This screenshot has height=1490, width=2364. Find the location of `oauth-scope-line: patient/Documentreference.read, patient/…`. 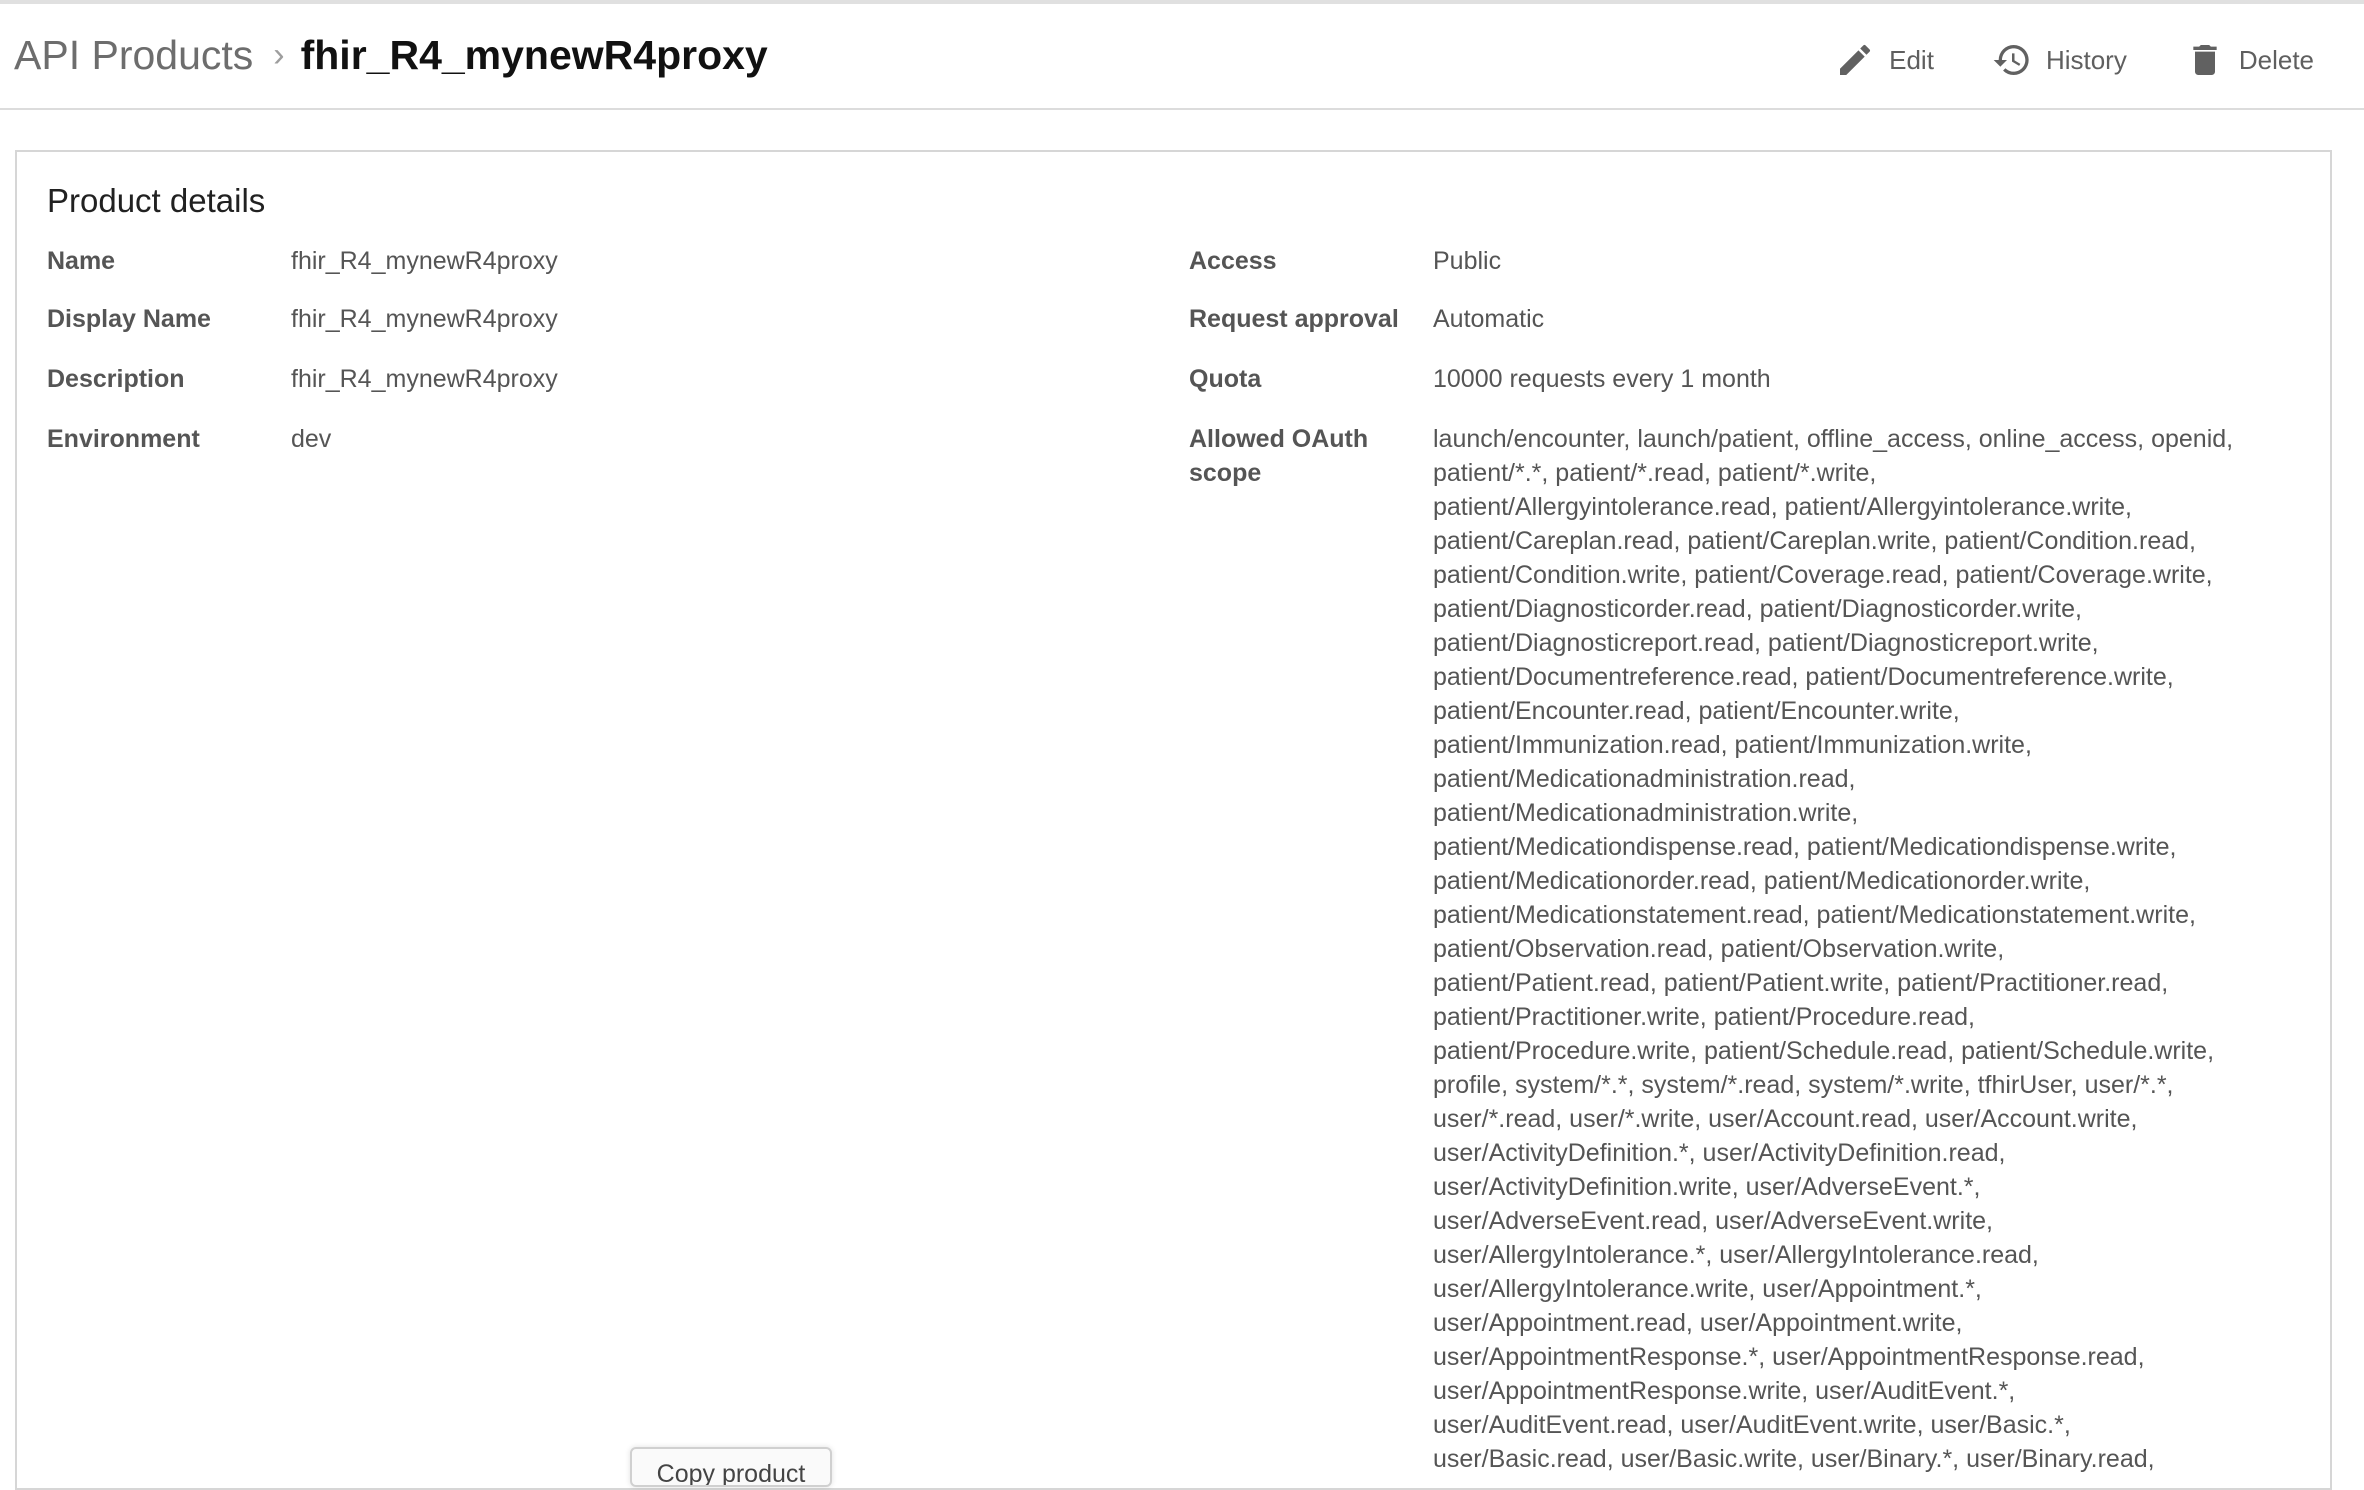

oauth-scope-line: patient/Documentreference.read, patient/… is located at coordinates (1803, 677).